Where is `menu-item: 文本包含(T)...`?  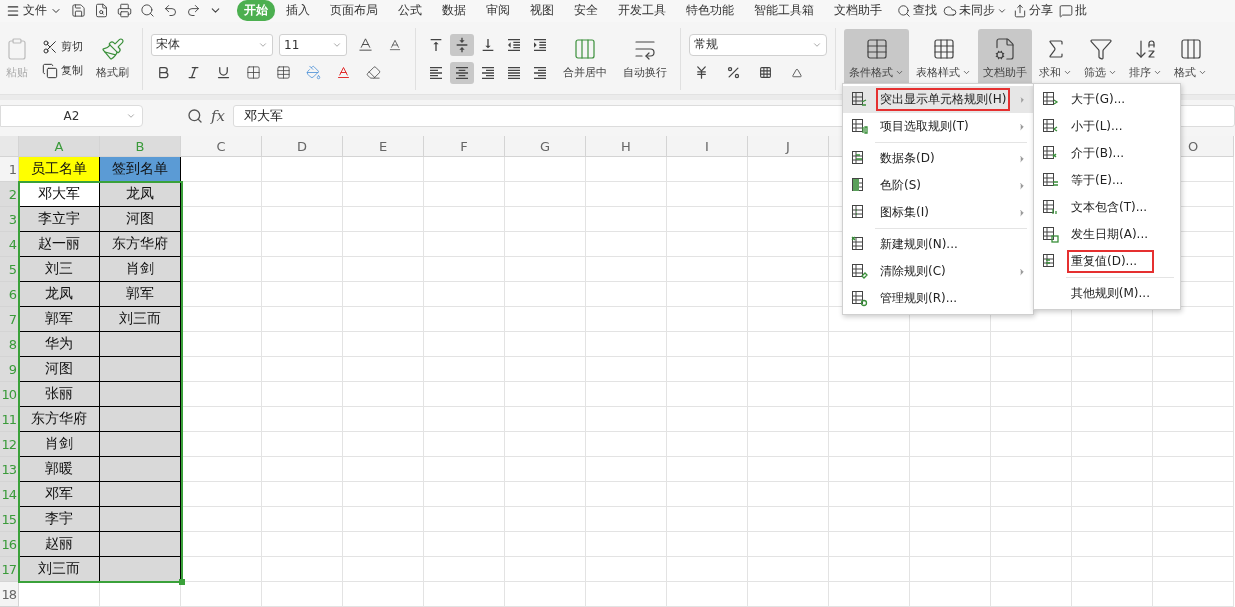 menu-item: 文本包含(T)... is located at coordinates (1107, 207).